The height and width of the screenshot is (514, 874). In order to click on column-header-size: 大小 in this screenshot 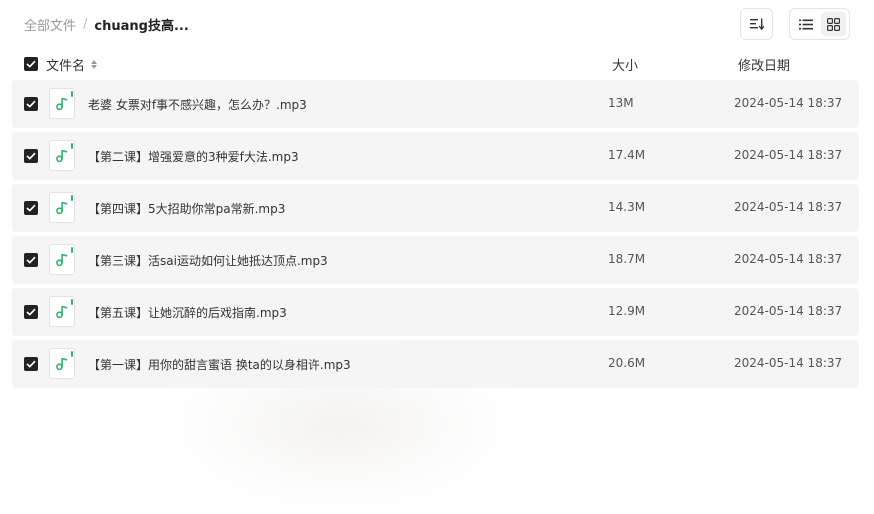, I will do `click(625, 64)`.